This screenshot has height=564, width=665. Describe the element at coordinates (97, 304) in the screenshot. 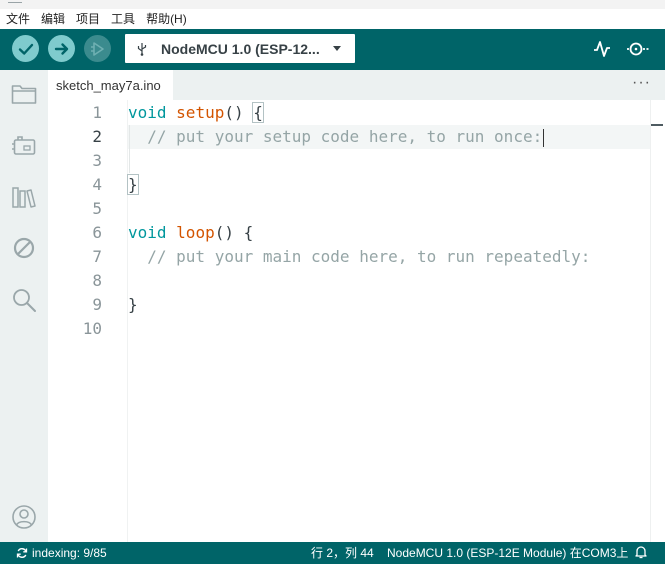

I see `line-number: 9` at that location.